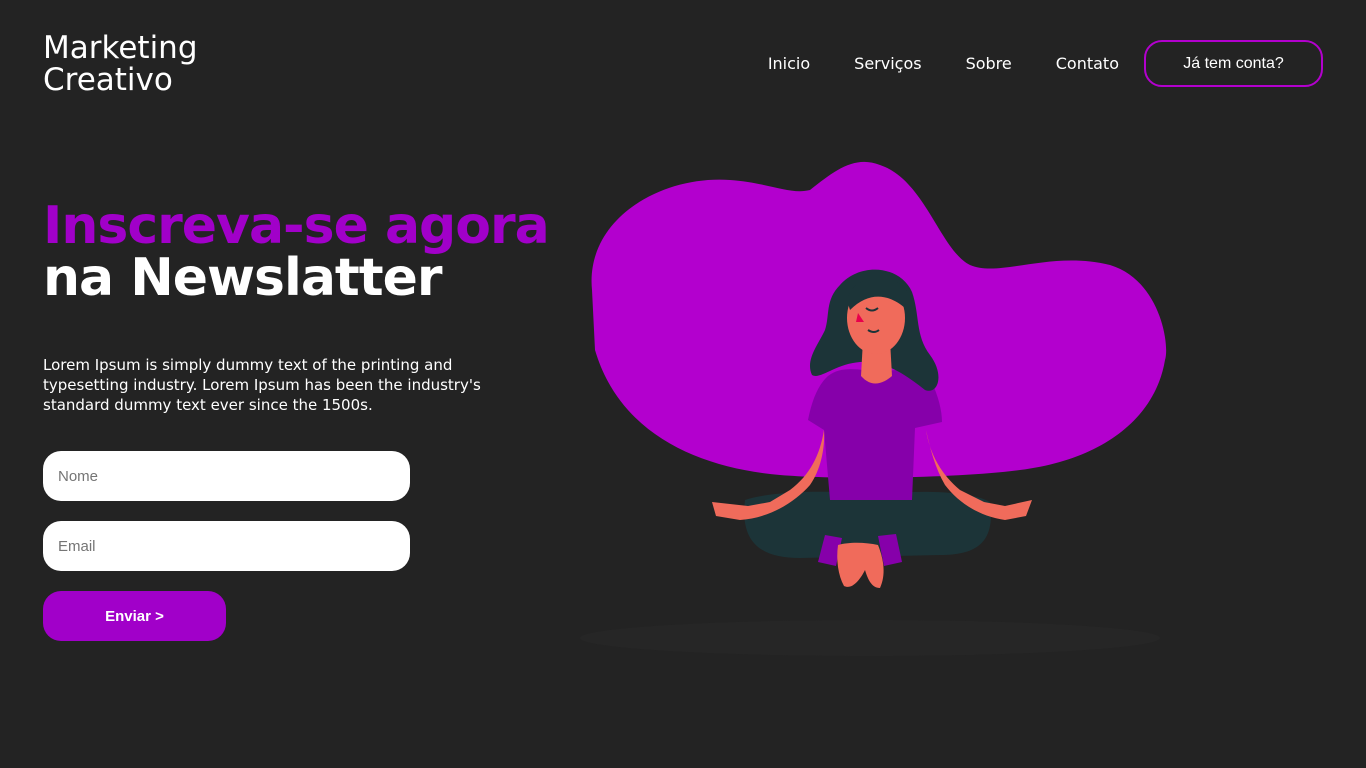 Image resolution: width=1366 pixels, height=768 pixels. Describe the element at coordinates (1087, 63) in the screenshot. I see `nav-item-contato: Contato` at that location.